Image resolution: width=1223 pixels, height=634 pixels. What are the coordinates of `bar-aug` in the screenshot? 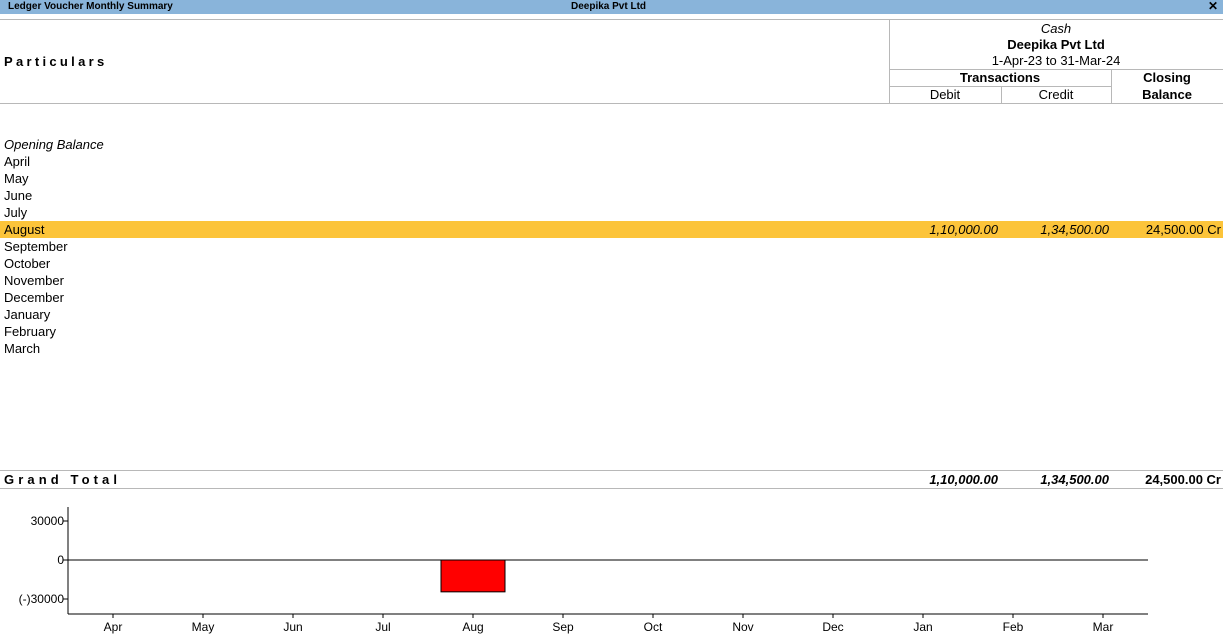 It's located at (473, 576).